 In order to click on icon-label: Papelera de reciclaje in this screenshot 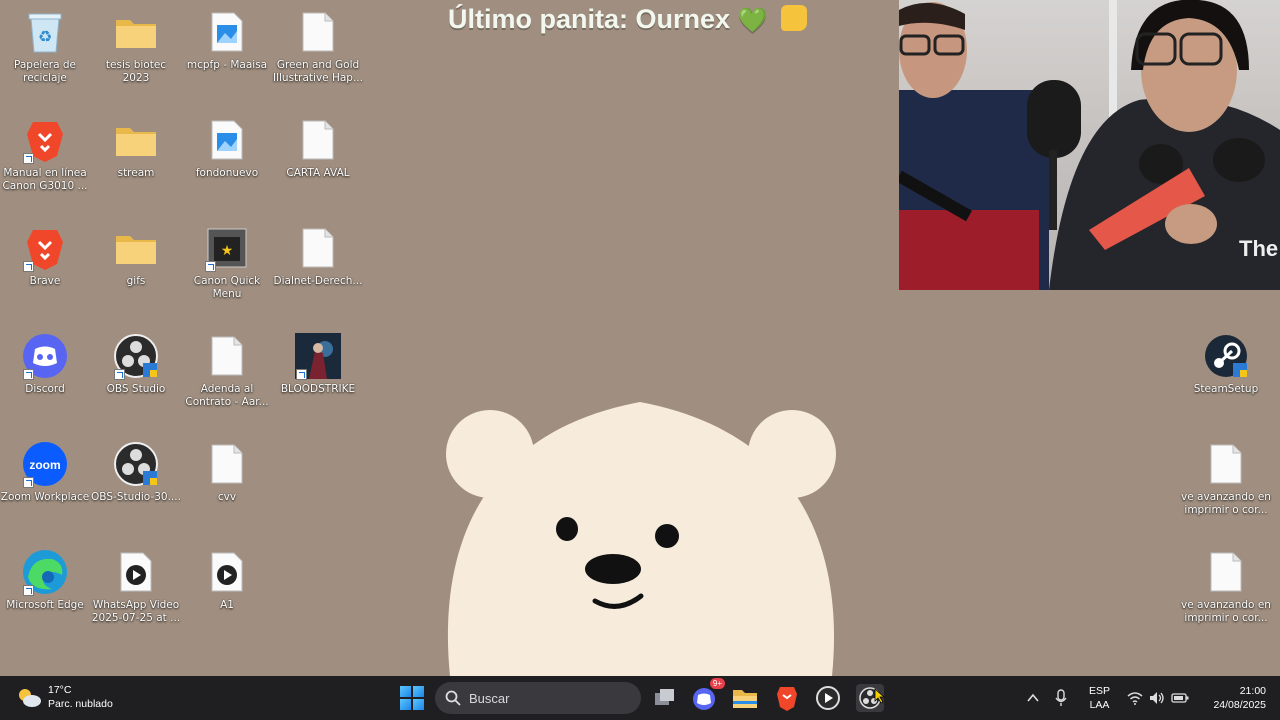, I will do `click(44, 71)`.